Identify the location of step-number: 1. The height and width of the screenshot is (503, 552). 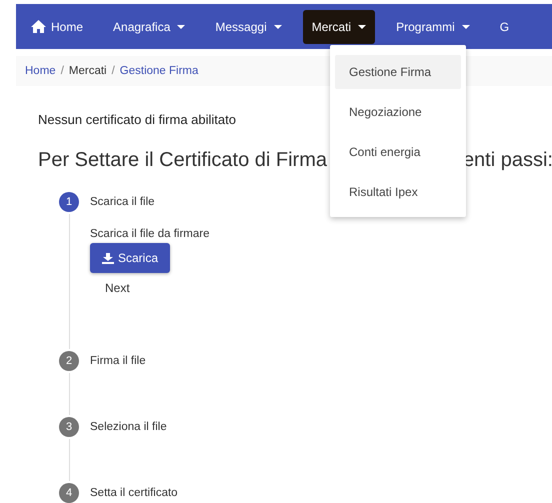
(69, 202).